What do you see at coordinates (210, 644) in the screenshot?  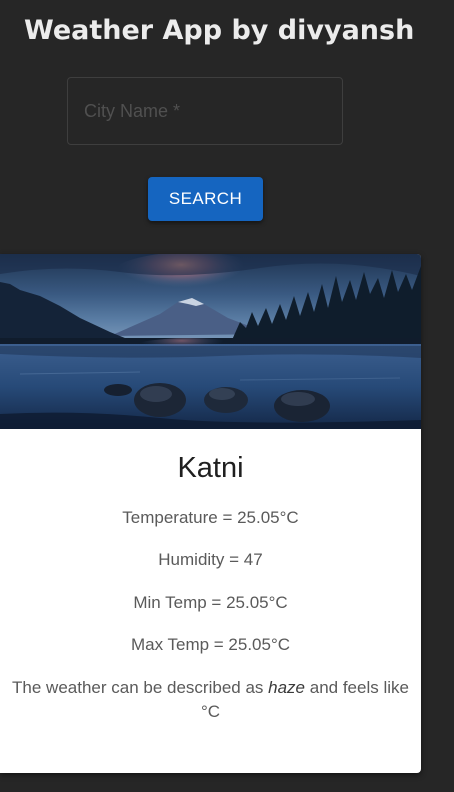 I see `max-temp-text: Max Temp = 25.05°C` at bounding box center [210, 644].